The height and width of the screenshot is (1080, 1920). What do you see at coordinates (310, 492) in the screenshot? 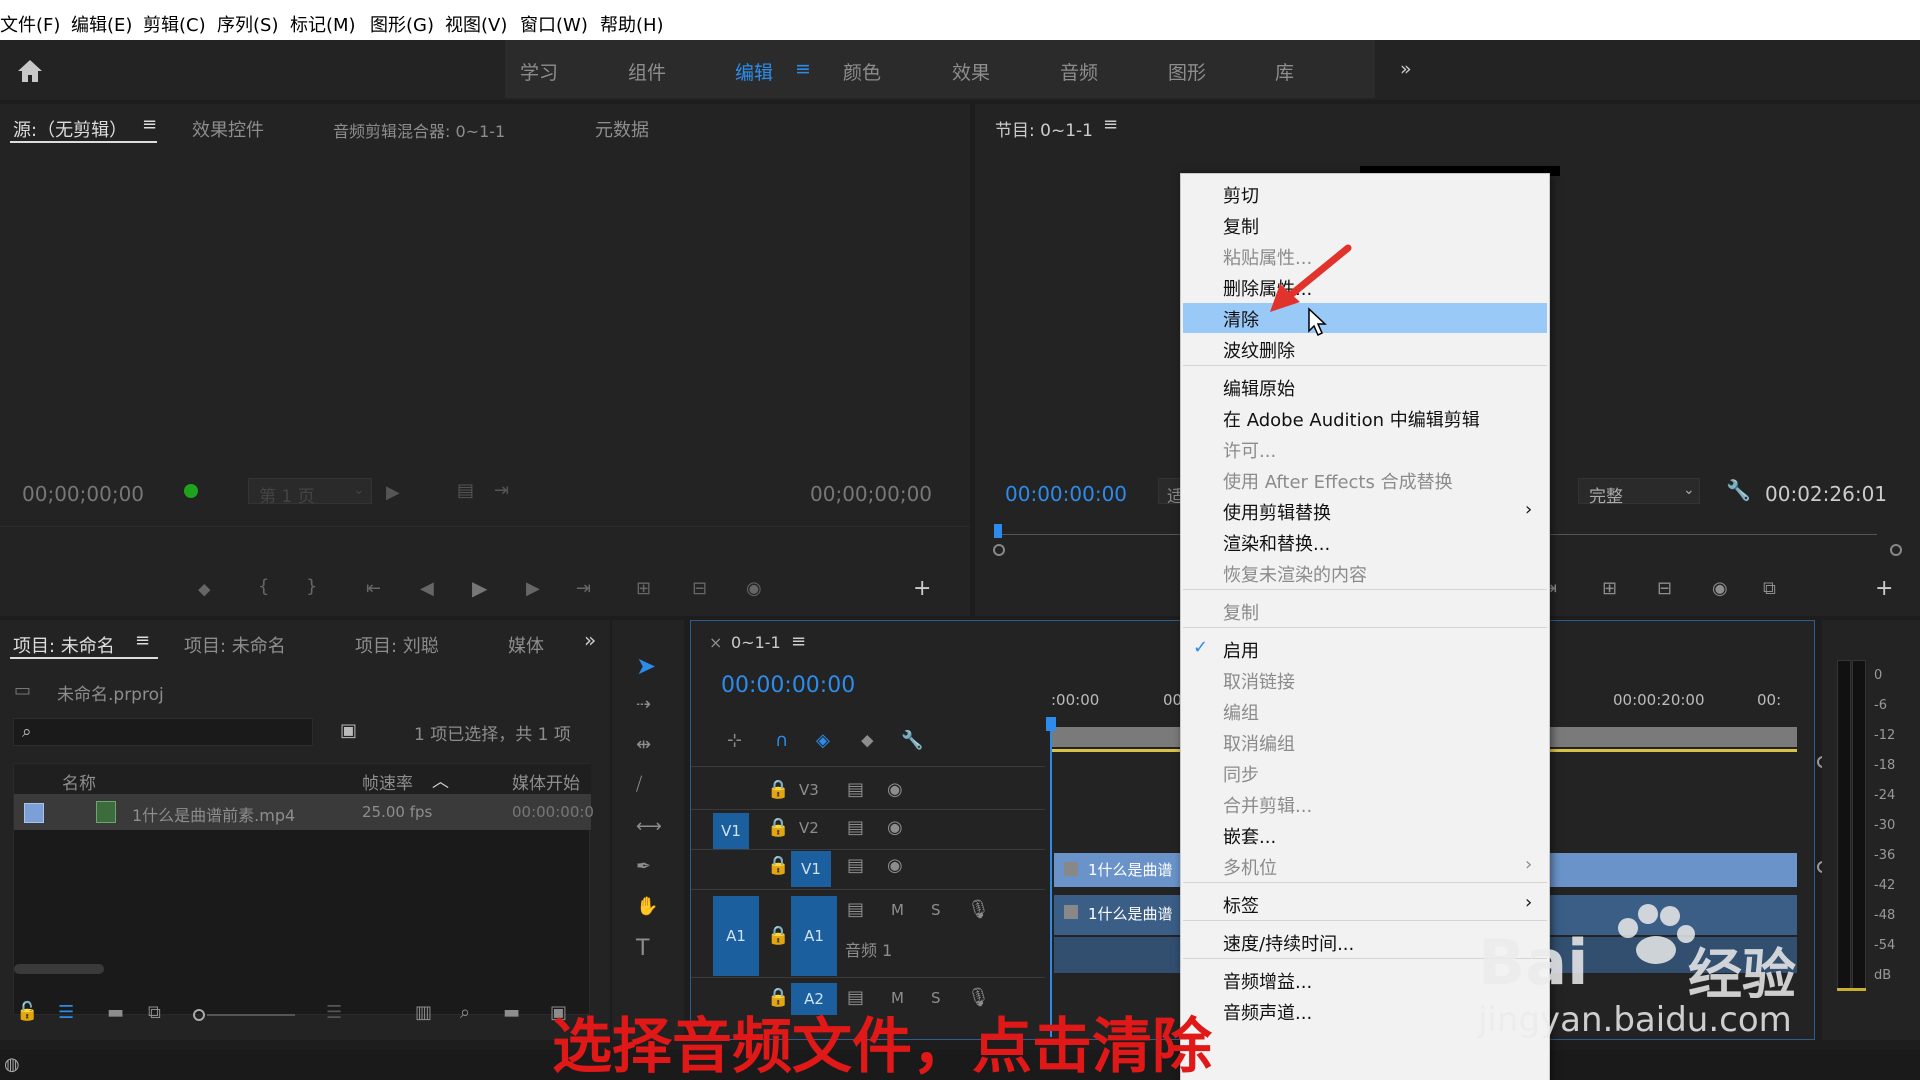
I see `page-select: 第 1 页 ⌄` at bounding box center [310, 492].